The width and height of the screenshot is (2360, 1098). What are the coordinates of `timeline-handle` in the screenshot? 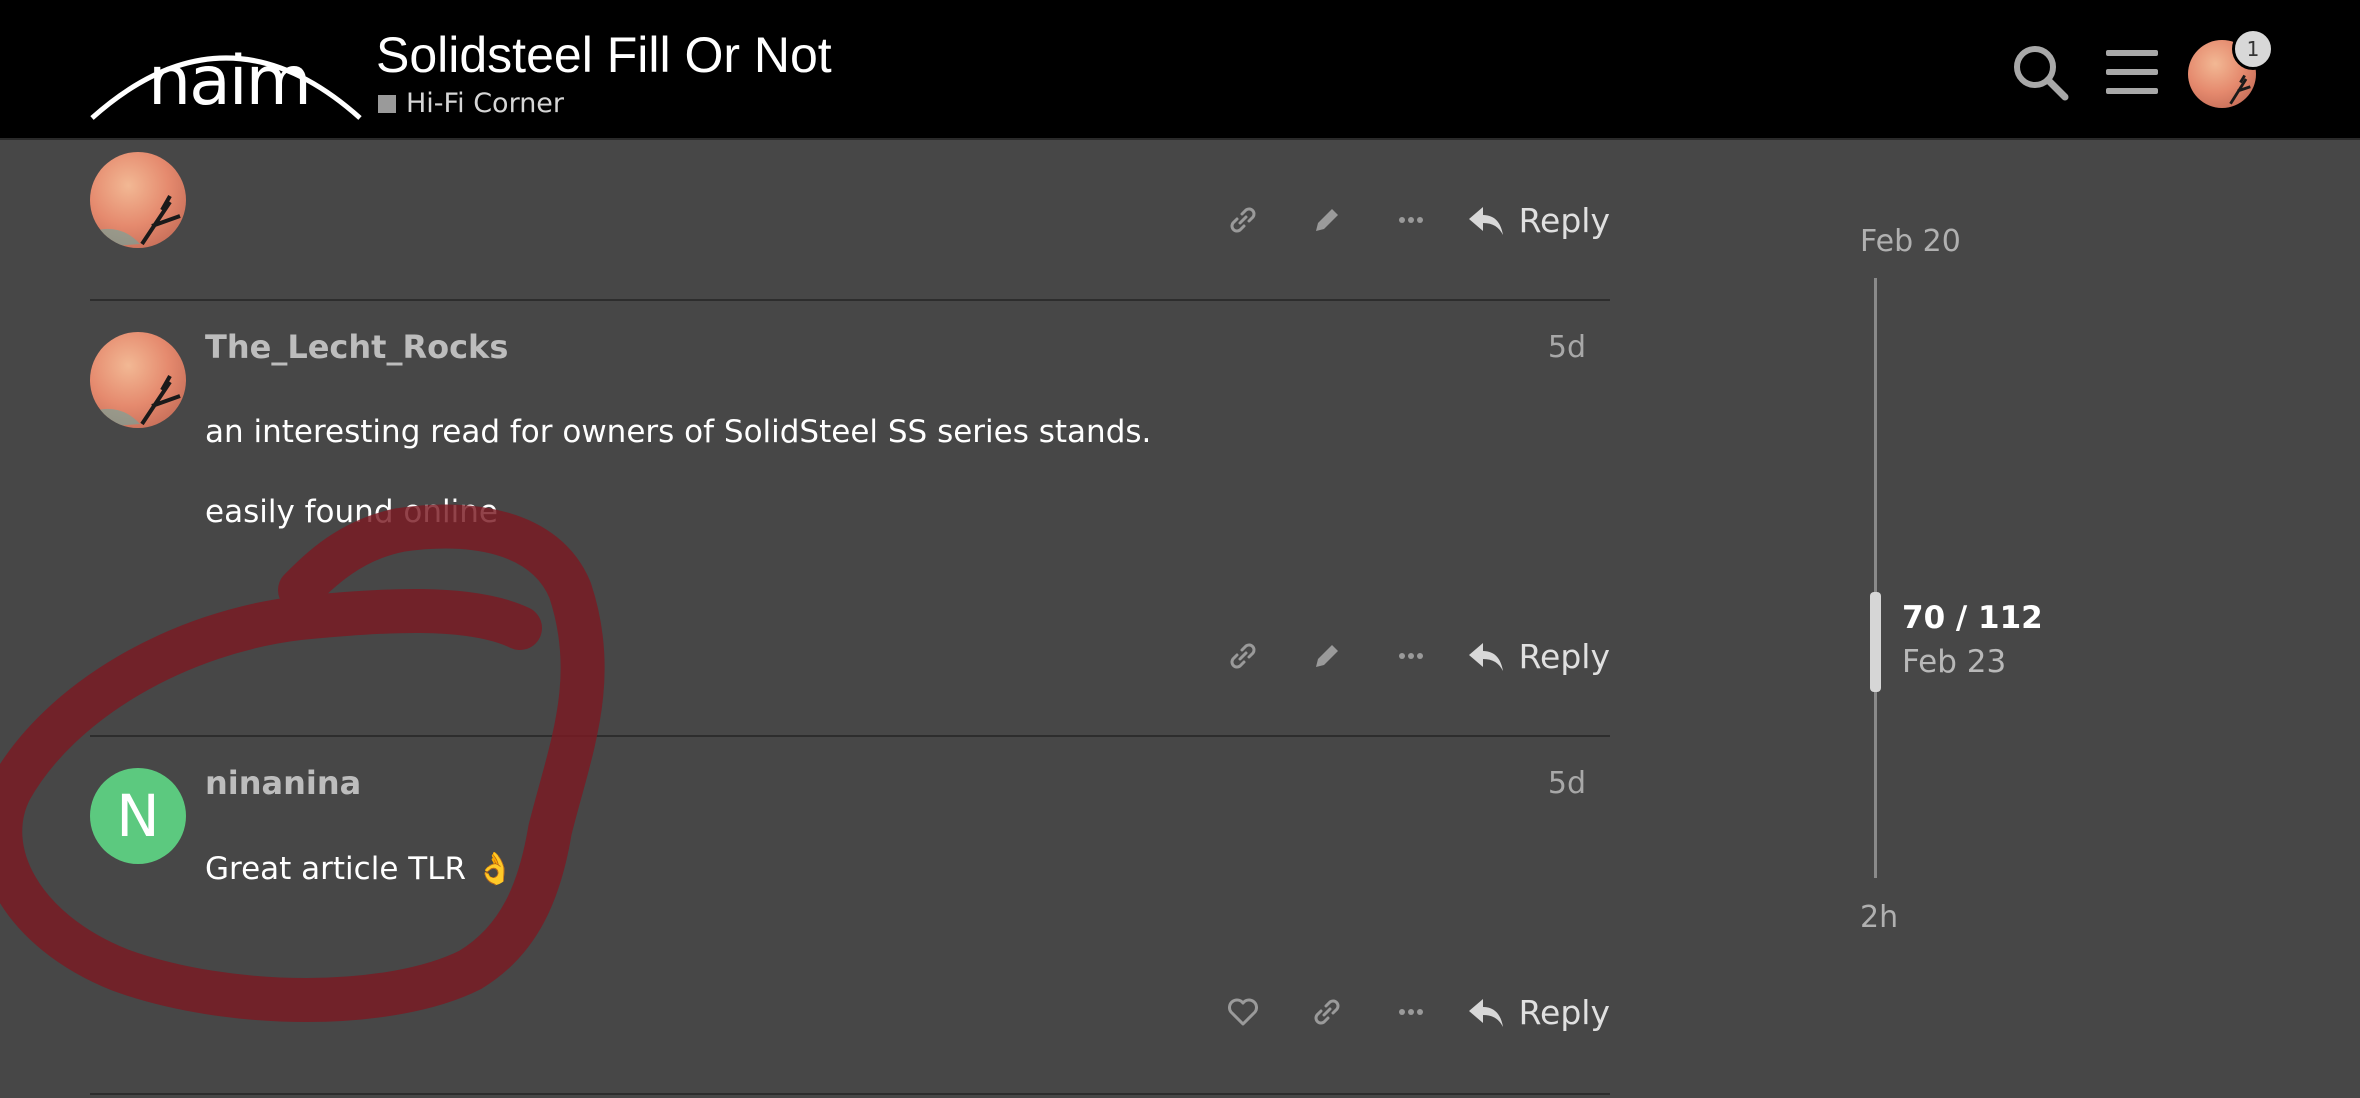 It's located at (1875, 642).